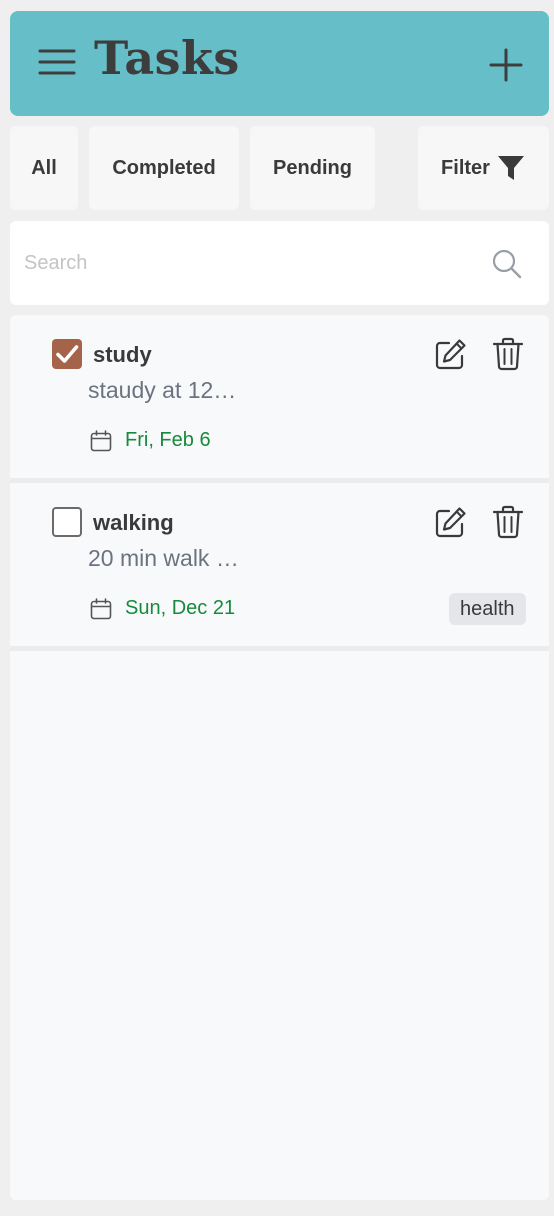 Image resolution: width=554 pixels, height=1216 pixels. Describe the element at coordinates (506, 65) in the screenshot. I see `plus-icon` at that location.